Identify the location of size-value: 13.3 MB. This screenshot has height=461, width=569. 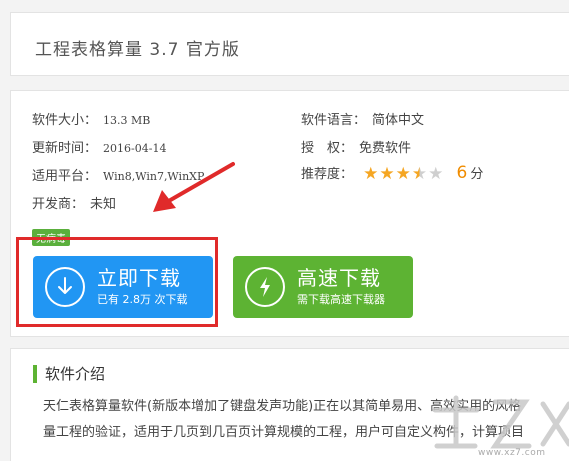
(127, 120).